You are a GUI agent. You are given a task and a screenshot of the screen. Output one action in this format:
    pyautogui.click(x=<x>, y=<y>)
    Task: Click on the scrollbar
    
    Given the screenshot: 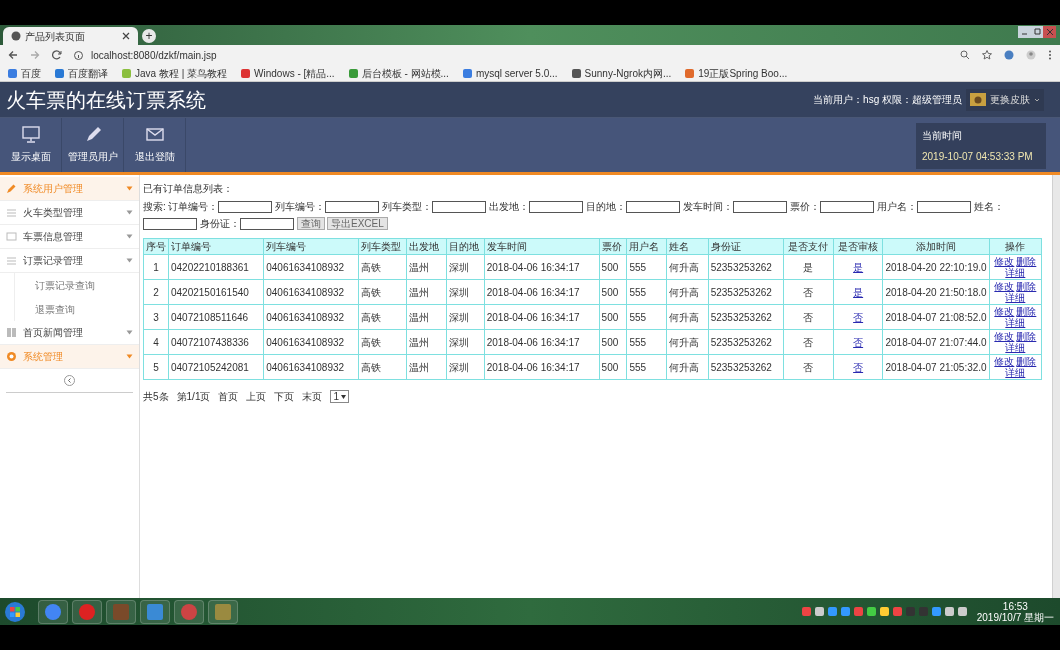 What is the action you would take?
    pyautogui.click(x=1056, y=386)
    